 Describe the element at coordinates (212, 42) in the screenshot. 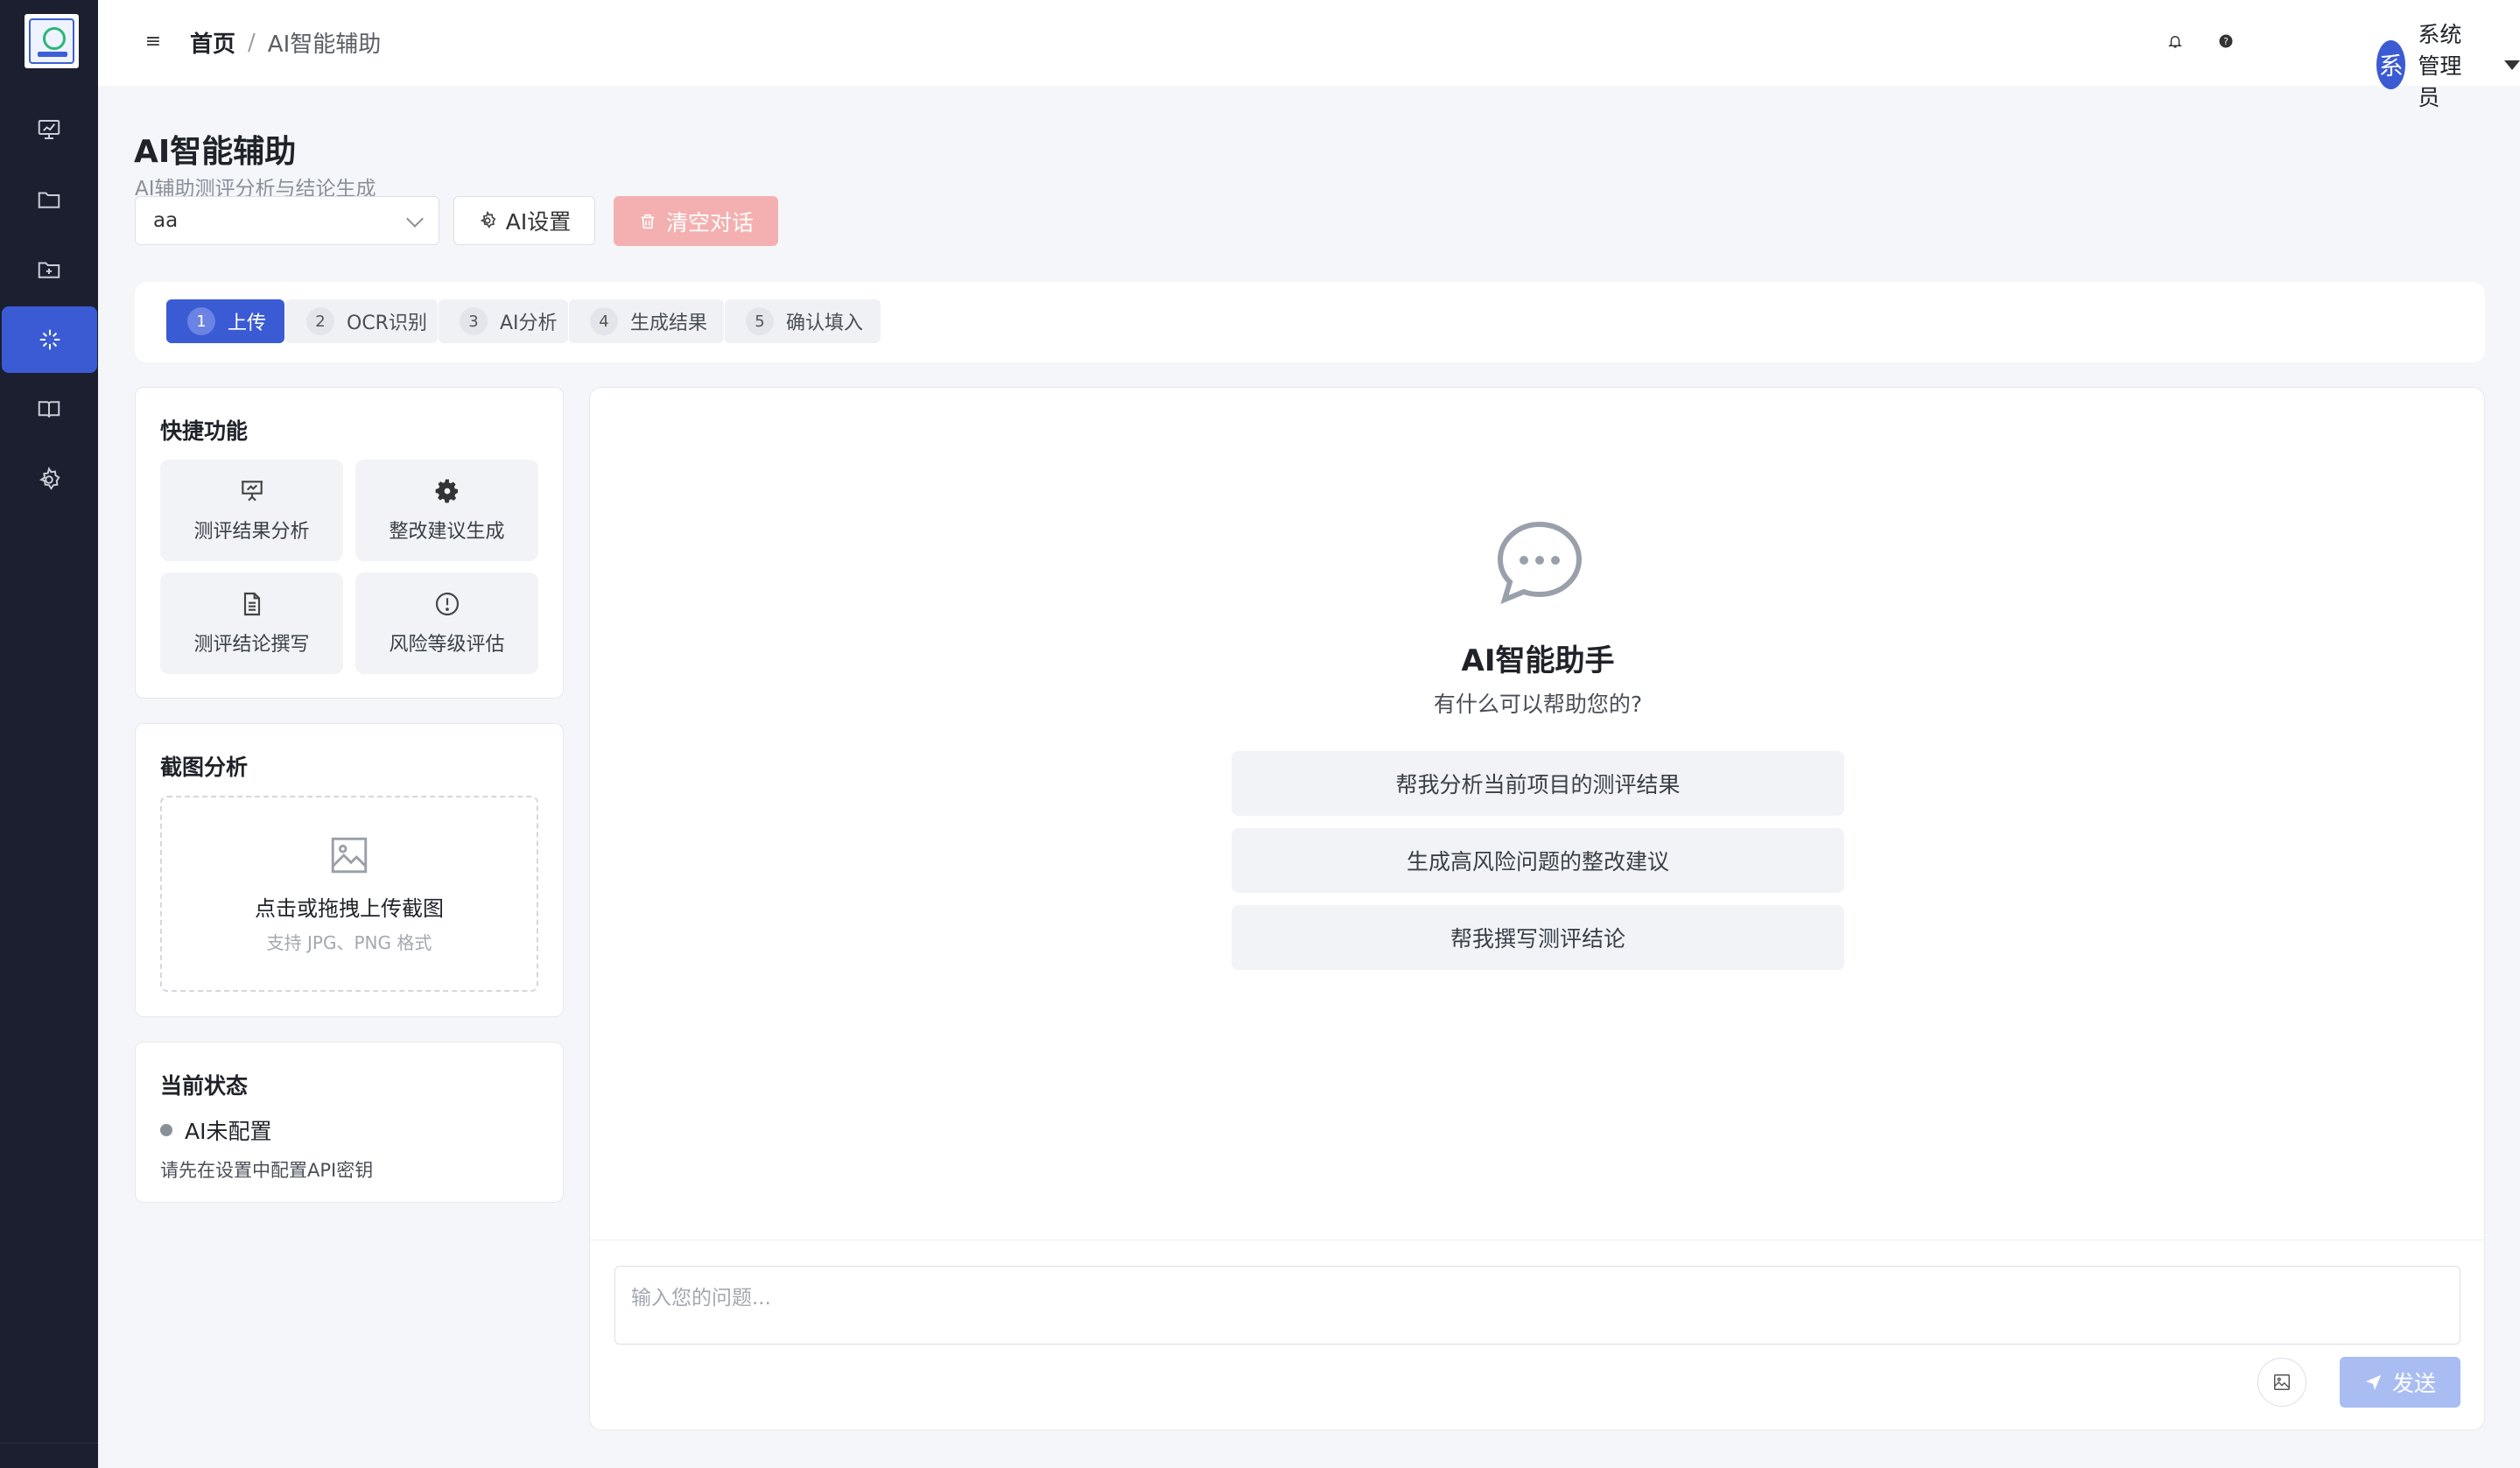

I see `breadcrumb-home: 首页` at that location.